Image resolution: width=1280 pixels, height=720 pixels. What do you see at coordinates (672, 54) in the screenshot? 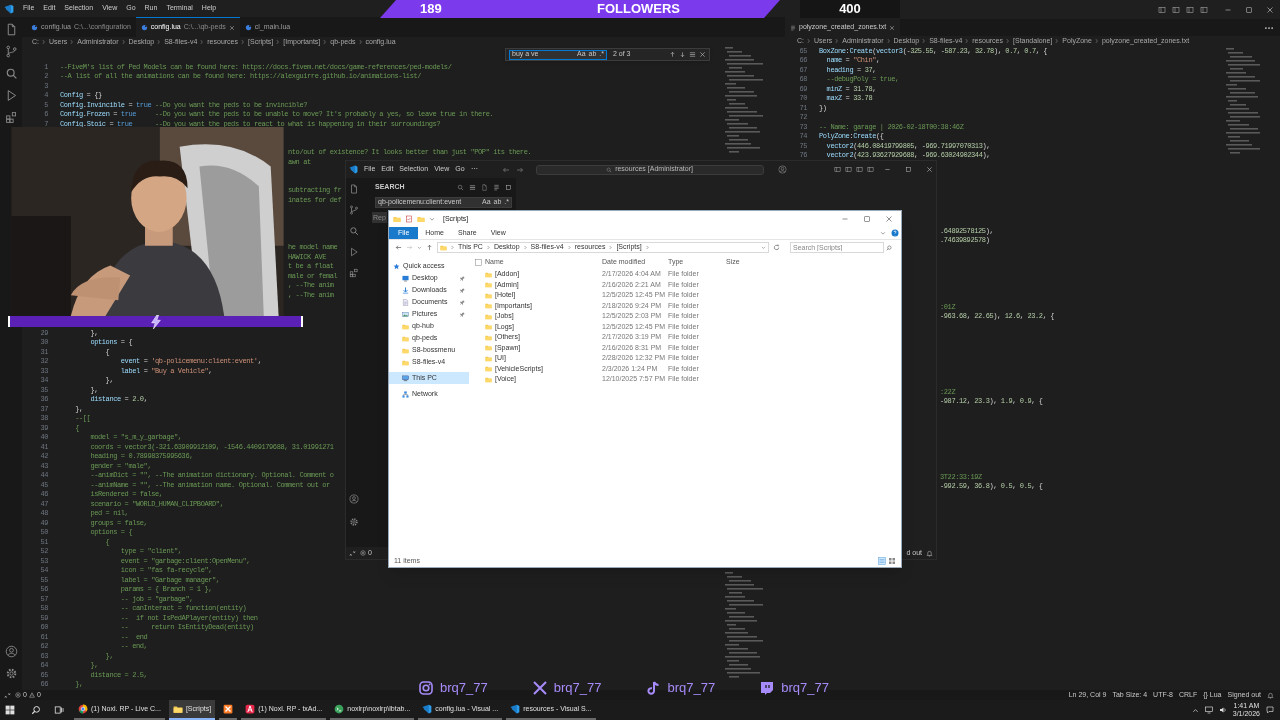
I see `previous-match-icon` at bounding box center [672, 54].